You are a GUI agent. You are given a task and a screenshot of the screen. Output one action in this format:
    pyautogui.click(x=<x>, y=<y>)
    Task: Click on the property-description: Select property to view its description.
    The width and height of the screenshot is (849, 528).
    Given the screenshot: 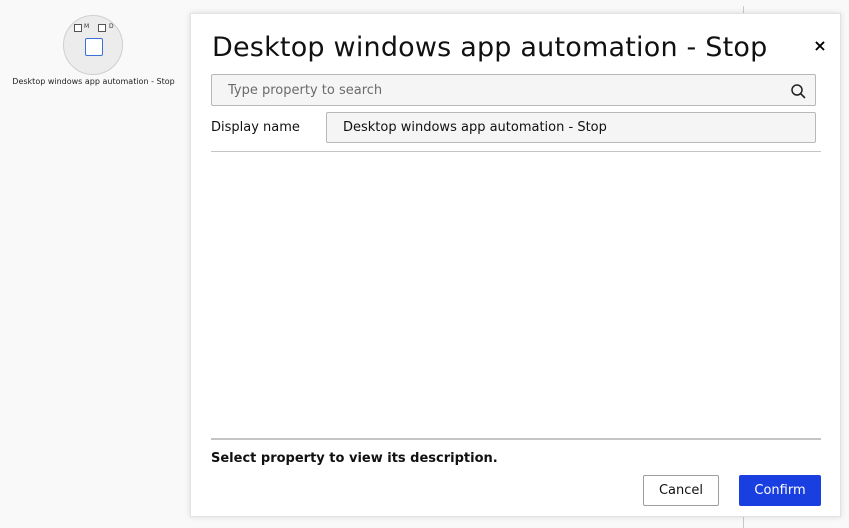 What is the action you would take?
    pyautogui.click(x=354, y=458)
    